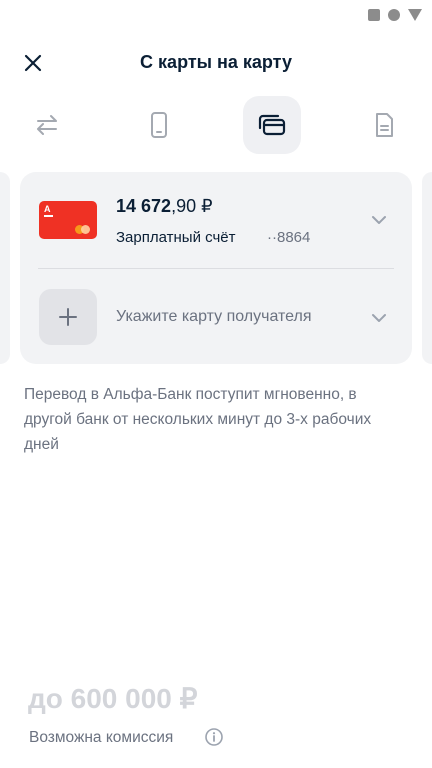  I want to click on account-balance: 14 672,90 ₽, so click(164, 206).